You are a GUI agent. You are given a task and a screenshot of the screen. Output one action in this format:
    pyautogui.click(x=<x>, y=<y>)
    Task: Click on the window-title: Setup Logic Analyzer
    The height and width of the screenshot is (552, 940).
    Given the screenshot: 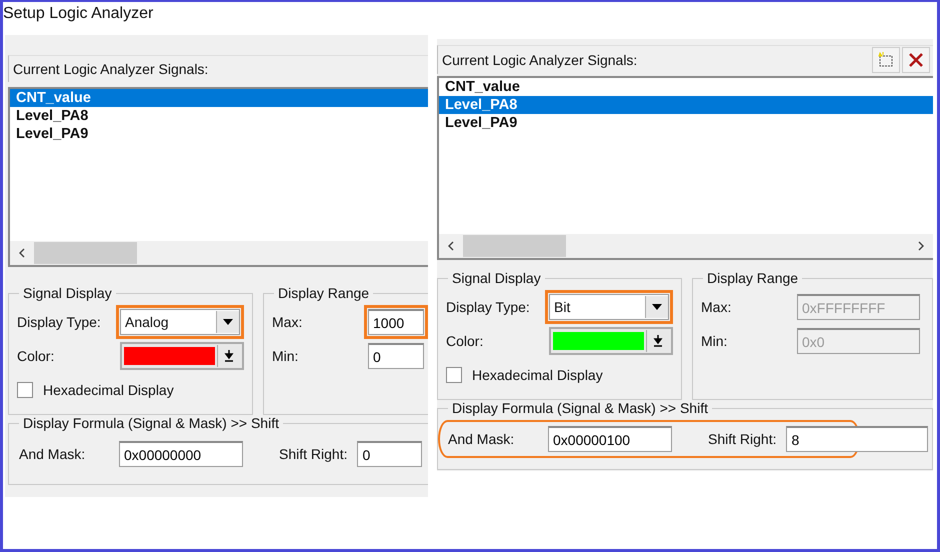 What is the action you would take?
    pyautogui.click(x=78, y=14)
    